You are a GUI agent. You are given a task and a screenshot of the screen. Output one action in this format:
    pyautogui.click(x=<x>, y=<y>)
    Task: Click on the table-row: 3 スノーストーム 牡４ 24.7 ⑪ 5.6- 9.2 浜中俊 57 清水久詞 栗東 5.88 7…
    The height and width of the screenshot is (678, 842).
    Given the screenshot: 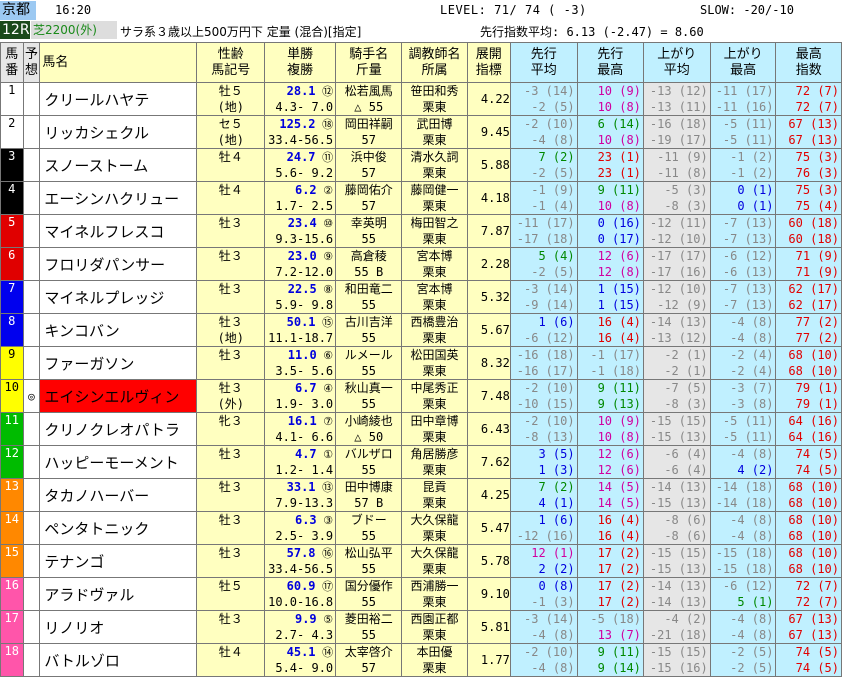 What is the action you would take?
    pyautogui.click(x=421, y=165)
    